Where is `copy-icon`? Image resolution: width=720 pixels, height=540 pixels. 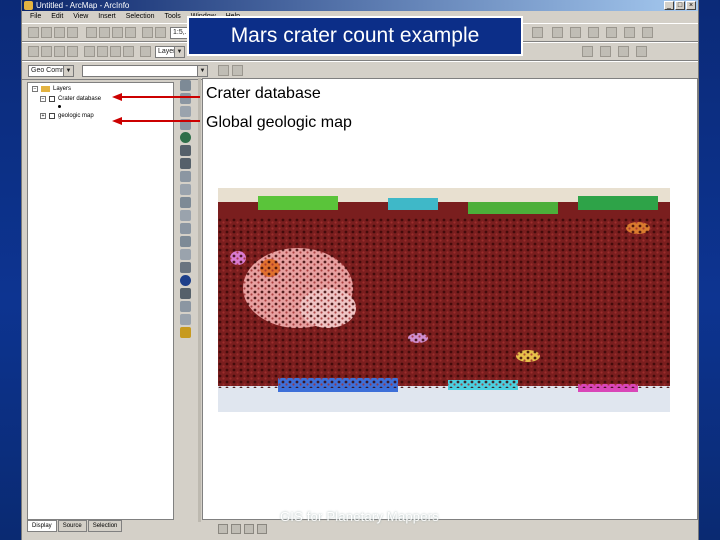
copy-icon is located at coordinates (104, 32).